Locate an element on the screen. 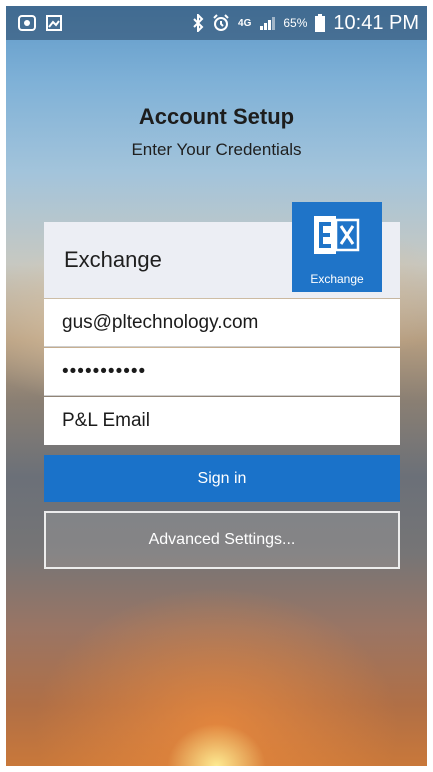  password-field: ••••••••••• is located at coordinates (222, 372).